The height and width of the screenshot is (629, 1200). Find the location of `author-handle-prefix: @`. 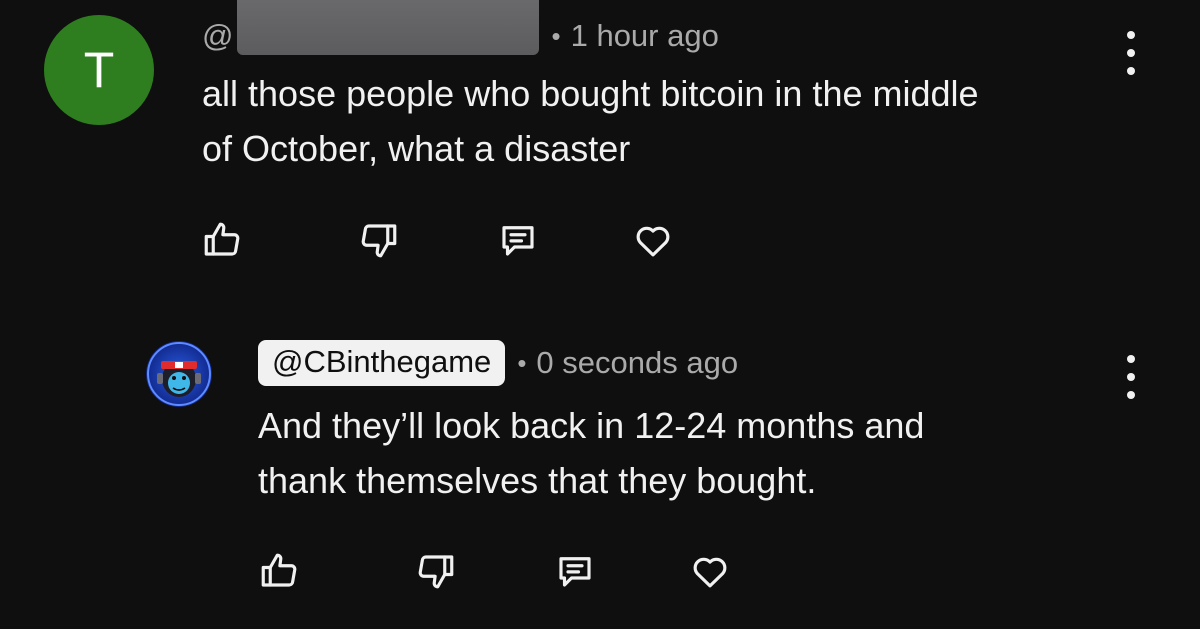

author-handle-prefix: @ is located at coordinates (217, 36).